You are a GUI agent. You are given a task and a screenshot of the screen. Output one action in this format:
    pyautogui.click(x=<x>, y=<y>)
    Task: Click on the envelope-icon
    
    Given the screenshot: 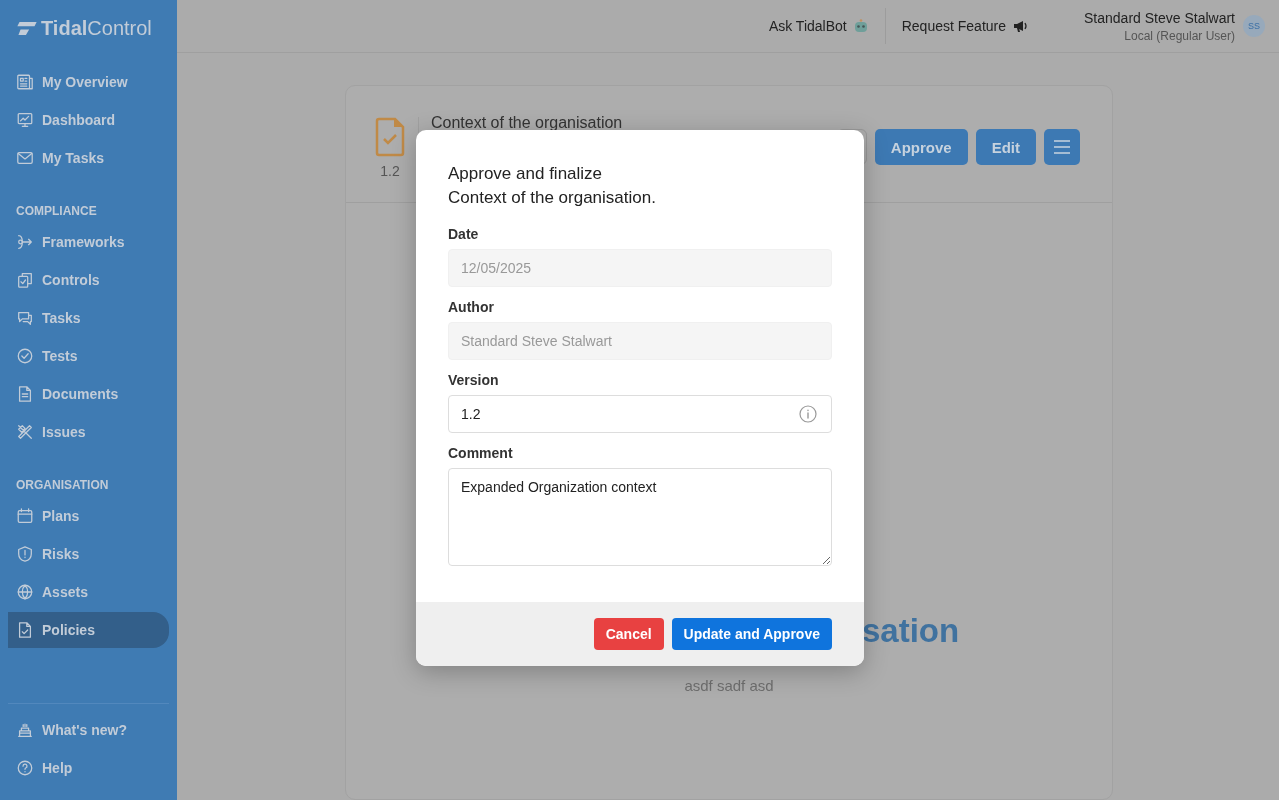 What is the action you would take?
    pyautogui.click(x=25, y=158)
    